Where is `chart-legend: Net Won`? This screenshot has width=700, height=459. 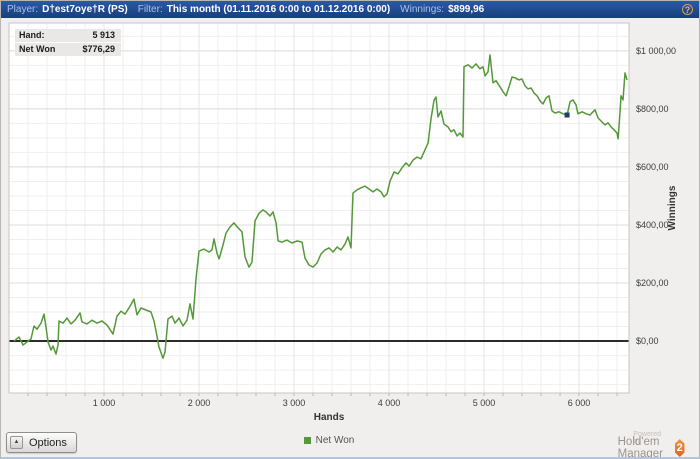 chart-legend: Net Won is located at coordinates (329, 440).